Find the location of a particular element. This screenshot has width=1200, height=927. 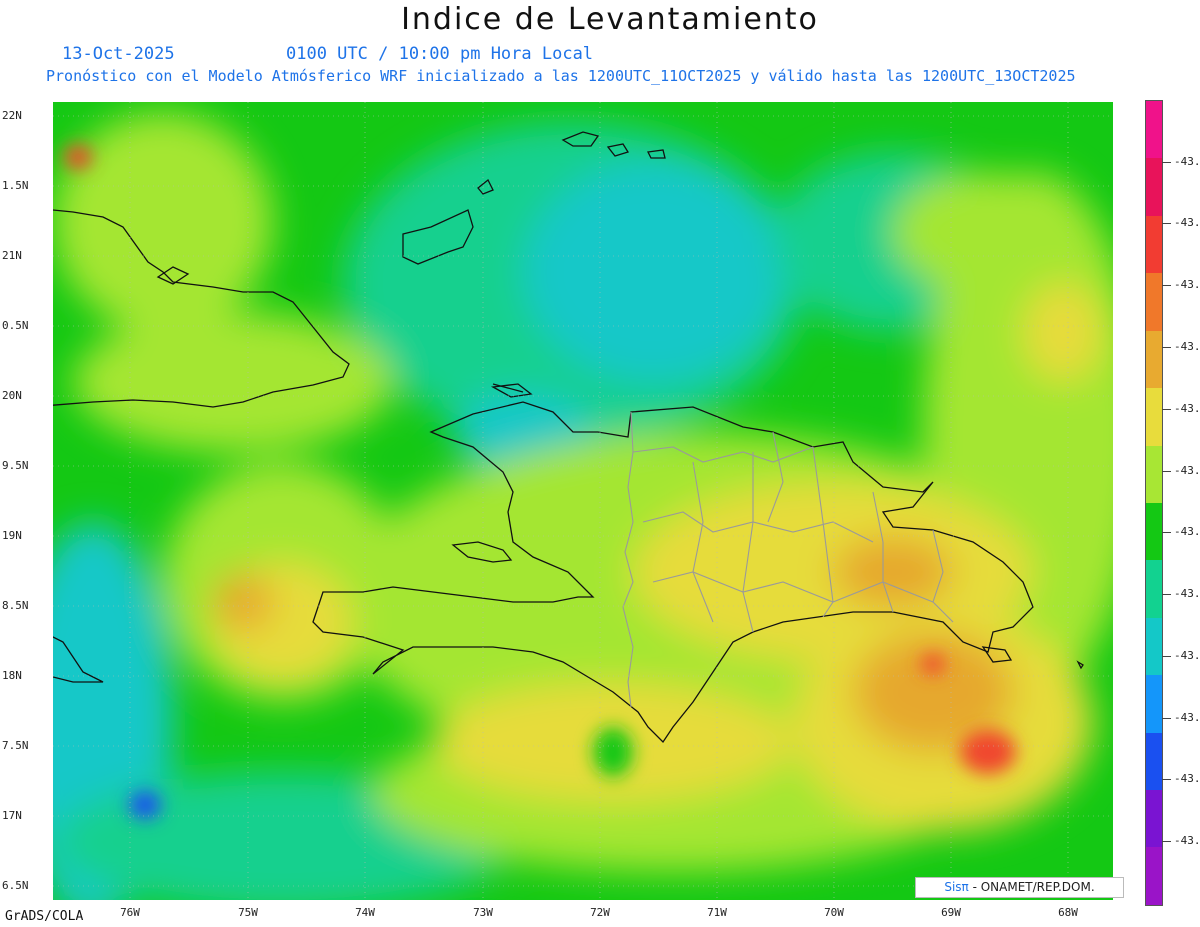

lon-label: 75W is located at coordinates (248, 912).